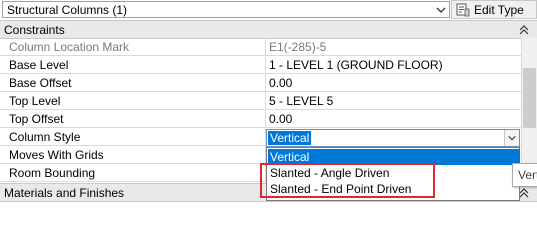  What do you see at coordinates (529, 98) in the screenshot?
I see `scrollbar-thumb` at bounding box center [529, 98].